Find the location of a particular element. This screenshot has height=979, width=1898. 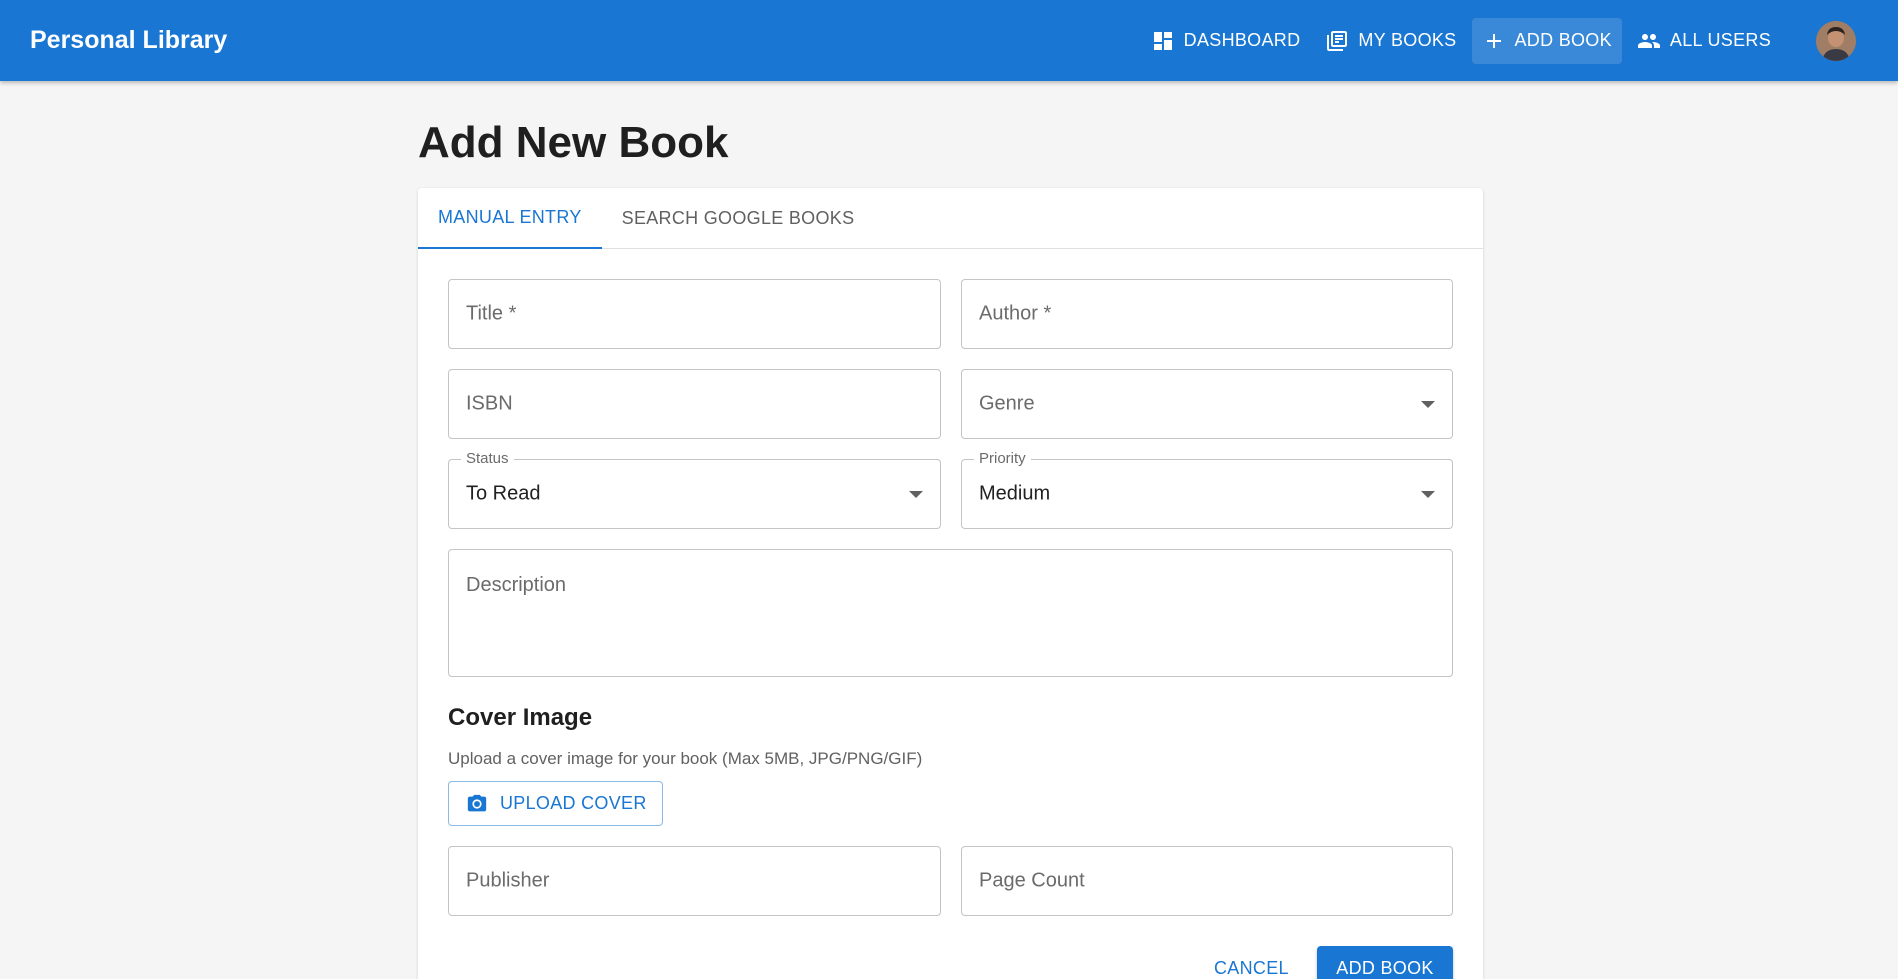

publisher-field: Publisher is located at coordinates (694, 881).